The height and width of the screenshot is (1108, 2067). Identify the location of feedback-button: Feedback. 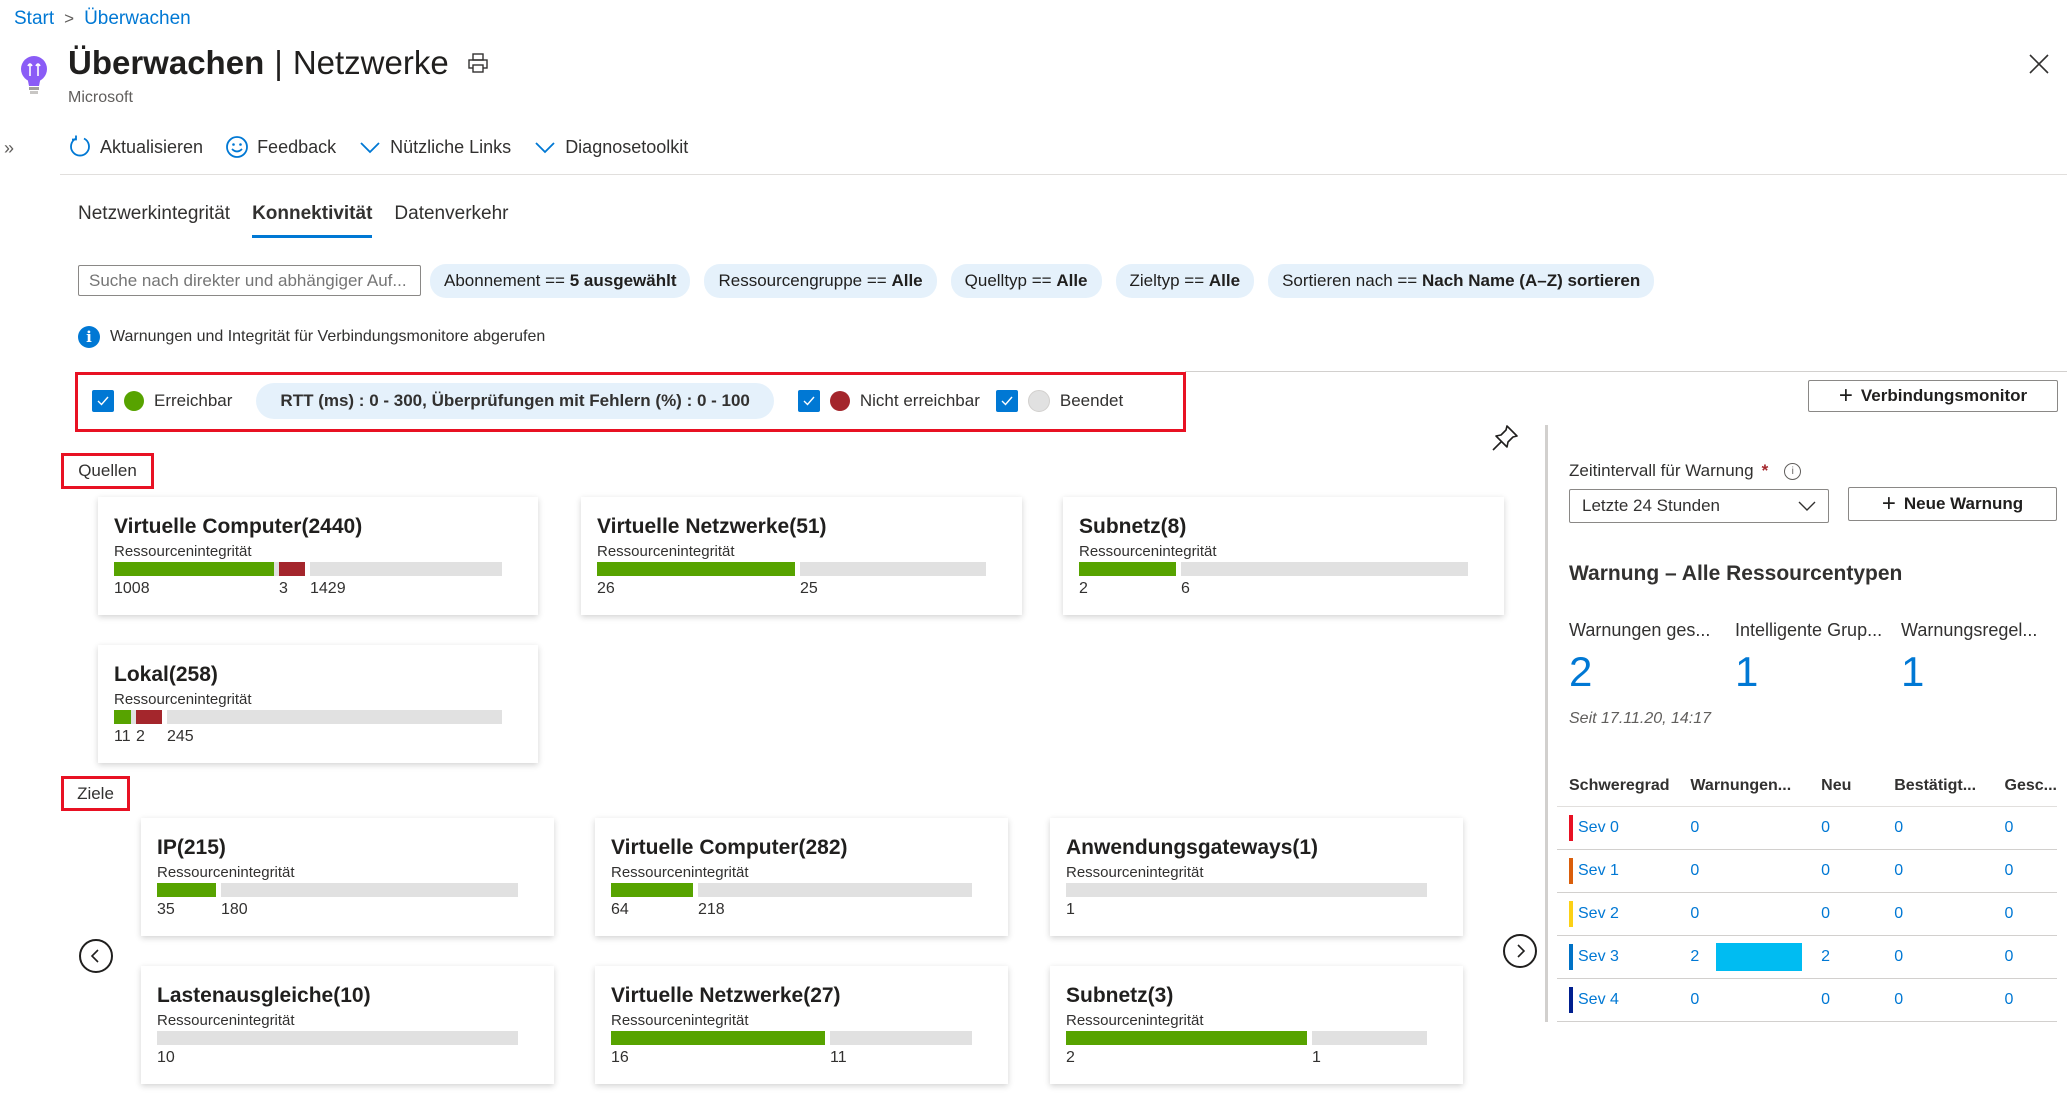
(280, 147).